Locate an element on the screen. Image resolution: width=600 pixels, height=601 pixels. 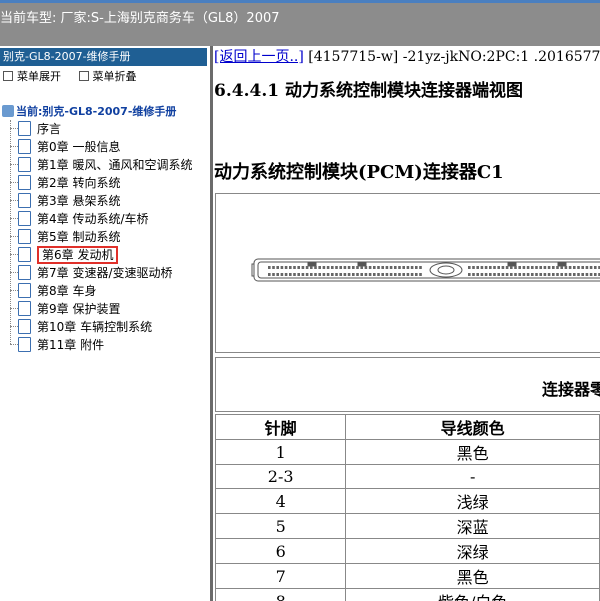
sidebar-item-label: 第1章 暖风、通风和空调系统 is located at coordinates (115, 165).